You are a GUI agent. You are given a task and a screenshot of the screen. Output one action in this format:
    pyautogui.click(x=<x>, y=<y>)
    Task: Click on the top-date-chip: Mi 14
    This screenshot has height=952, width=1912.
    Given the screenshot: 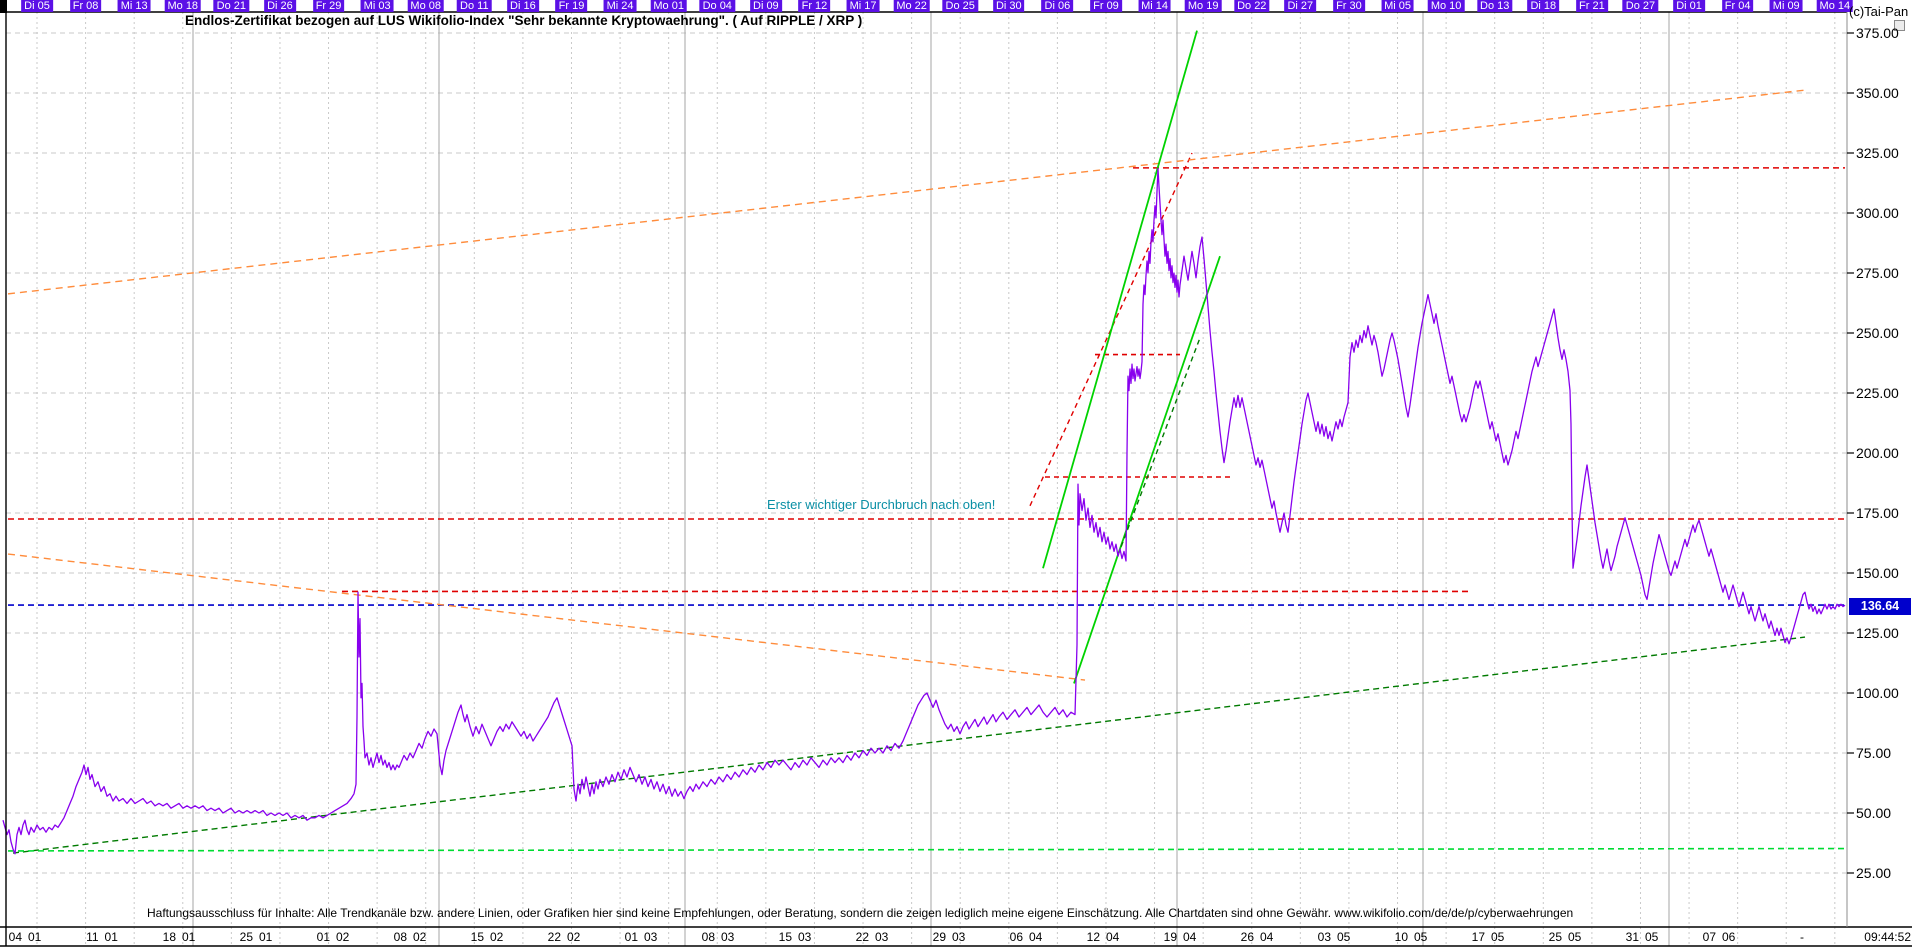 What is the action you would take?
    pyautogui.click(x=1155, y=6)
    